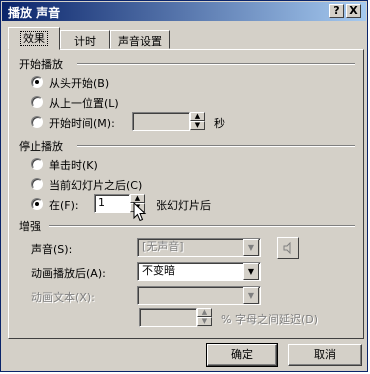 This screenshot has width=370, height=374. I want to click on tab-sound-settings: 声音设置, so click(140, 39).